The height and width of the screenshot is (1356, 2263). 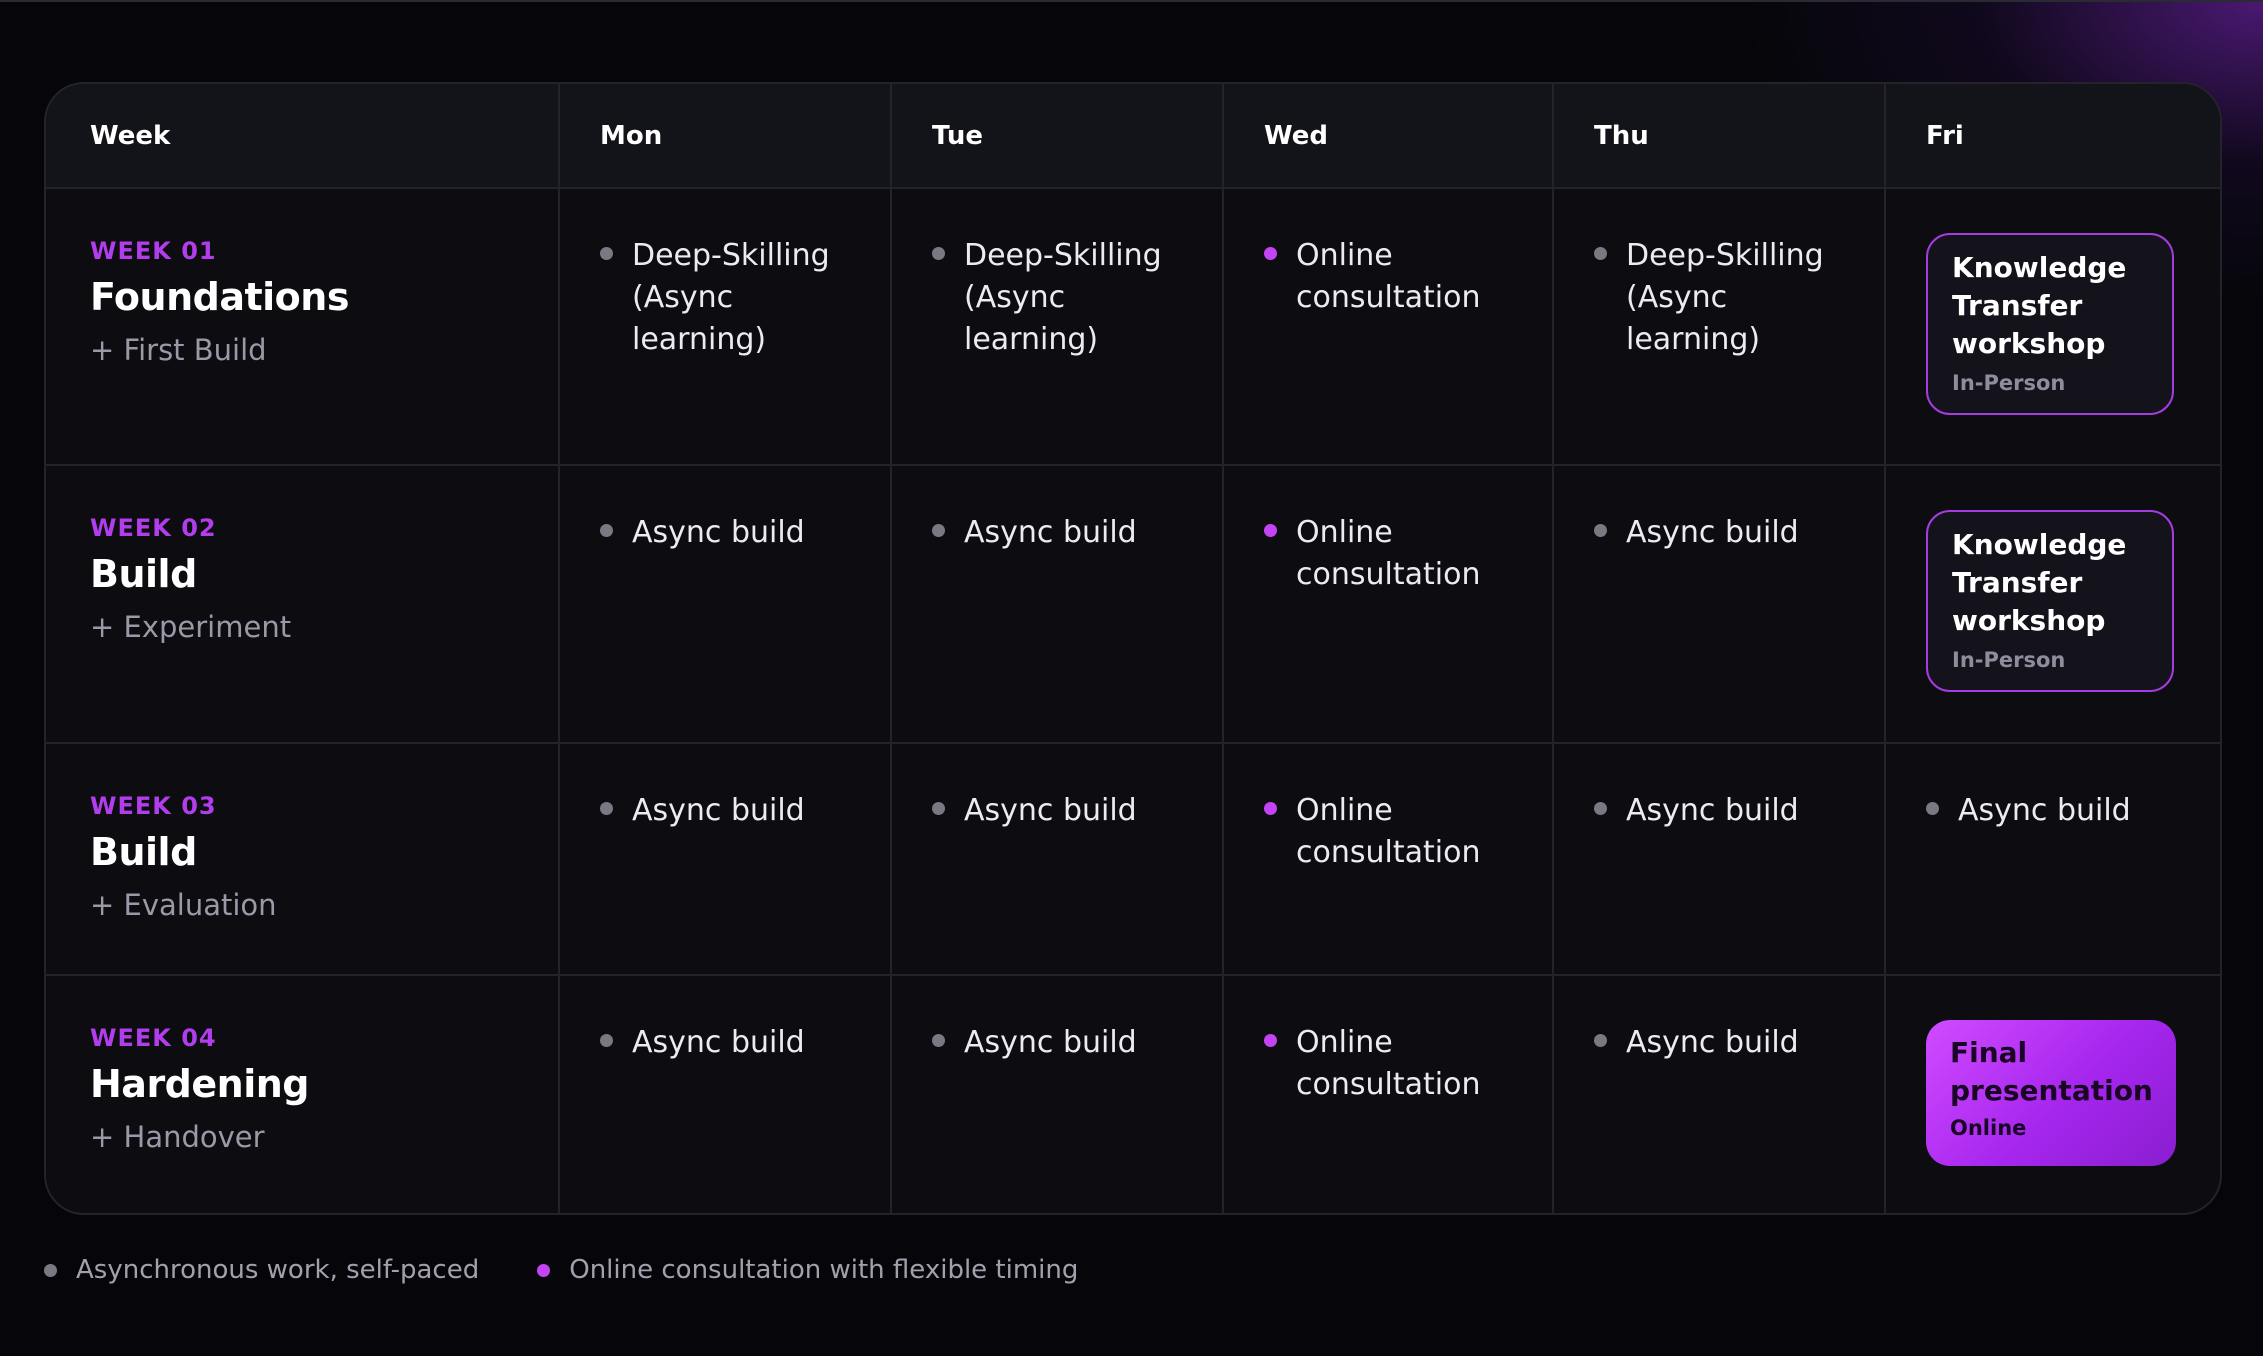 I want to click on header-tue: Tue, so click(x=1058, y=136).